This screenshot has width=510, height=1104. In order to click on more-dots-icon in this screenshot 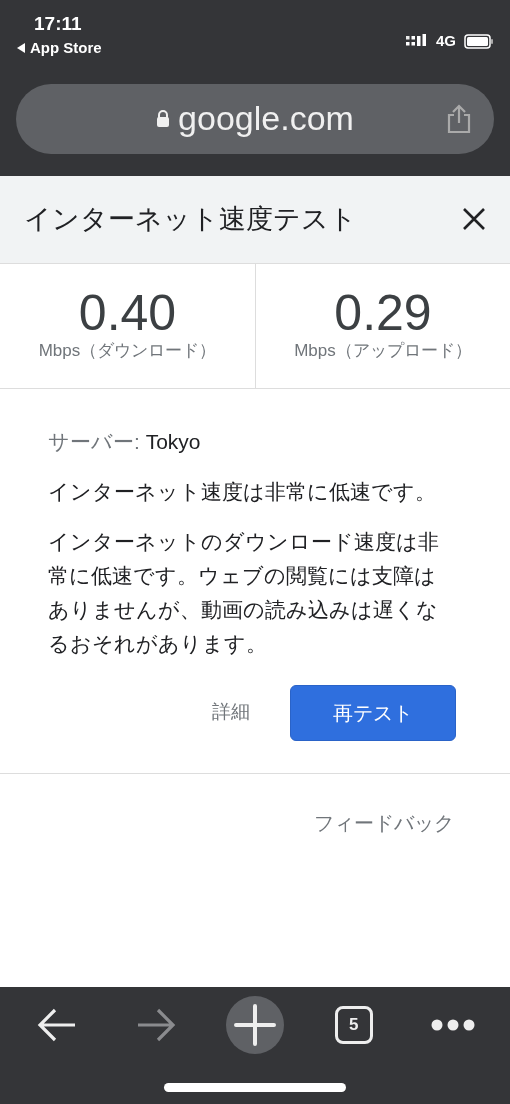, I will do `click(452, 1025)`.